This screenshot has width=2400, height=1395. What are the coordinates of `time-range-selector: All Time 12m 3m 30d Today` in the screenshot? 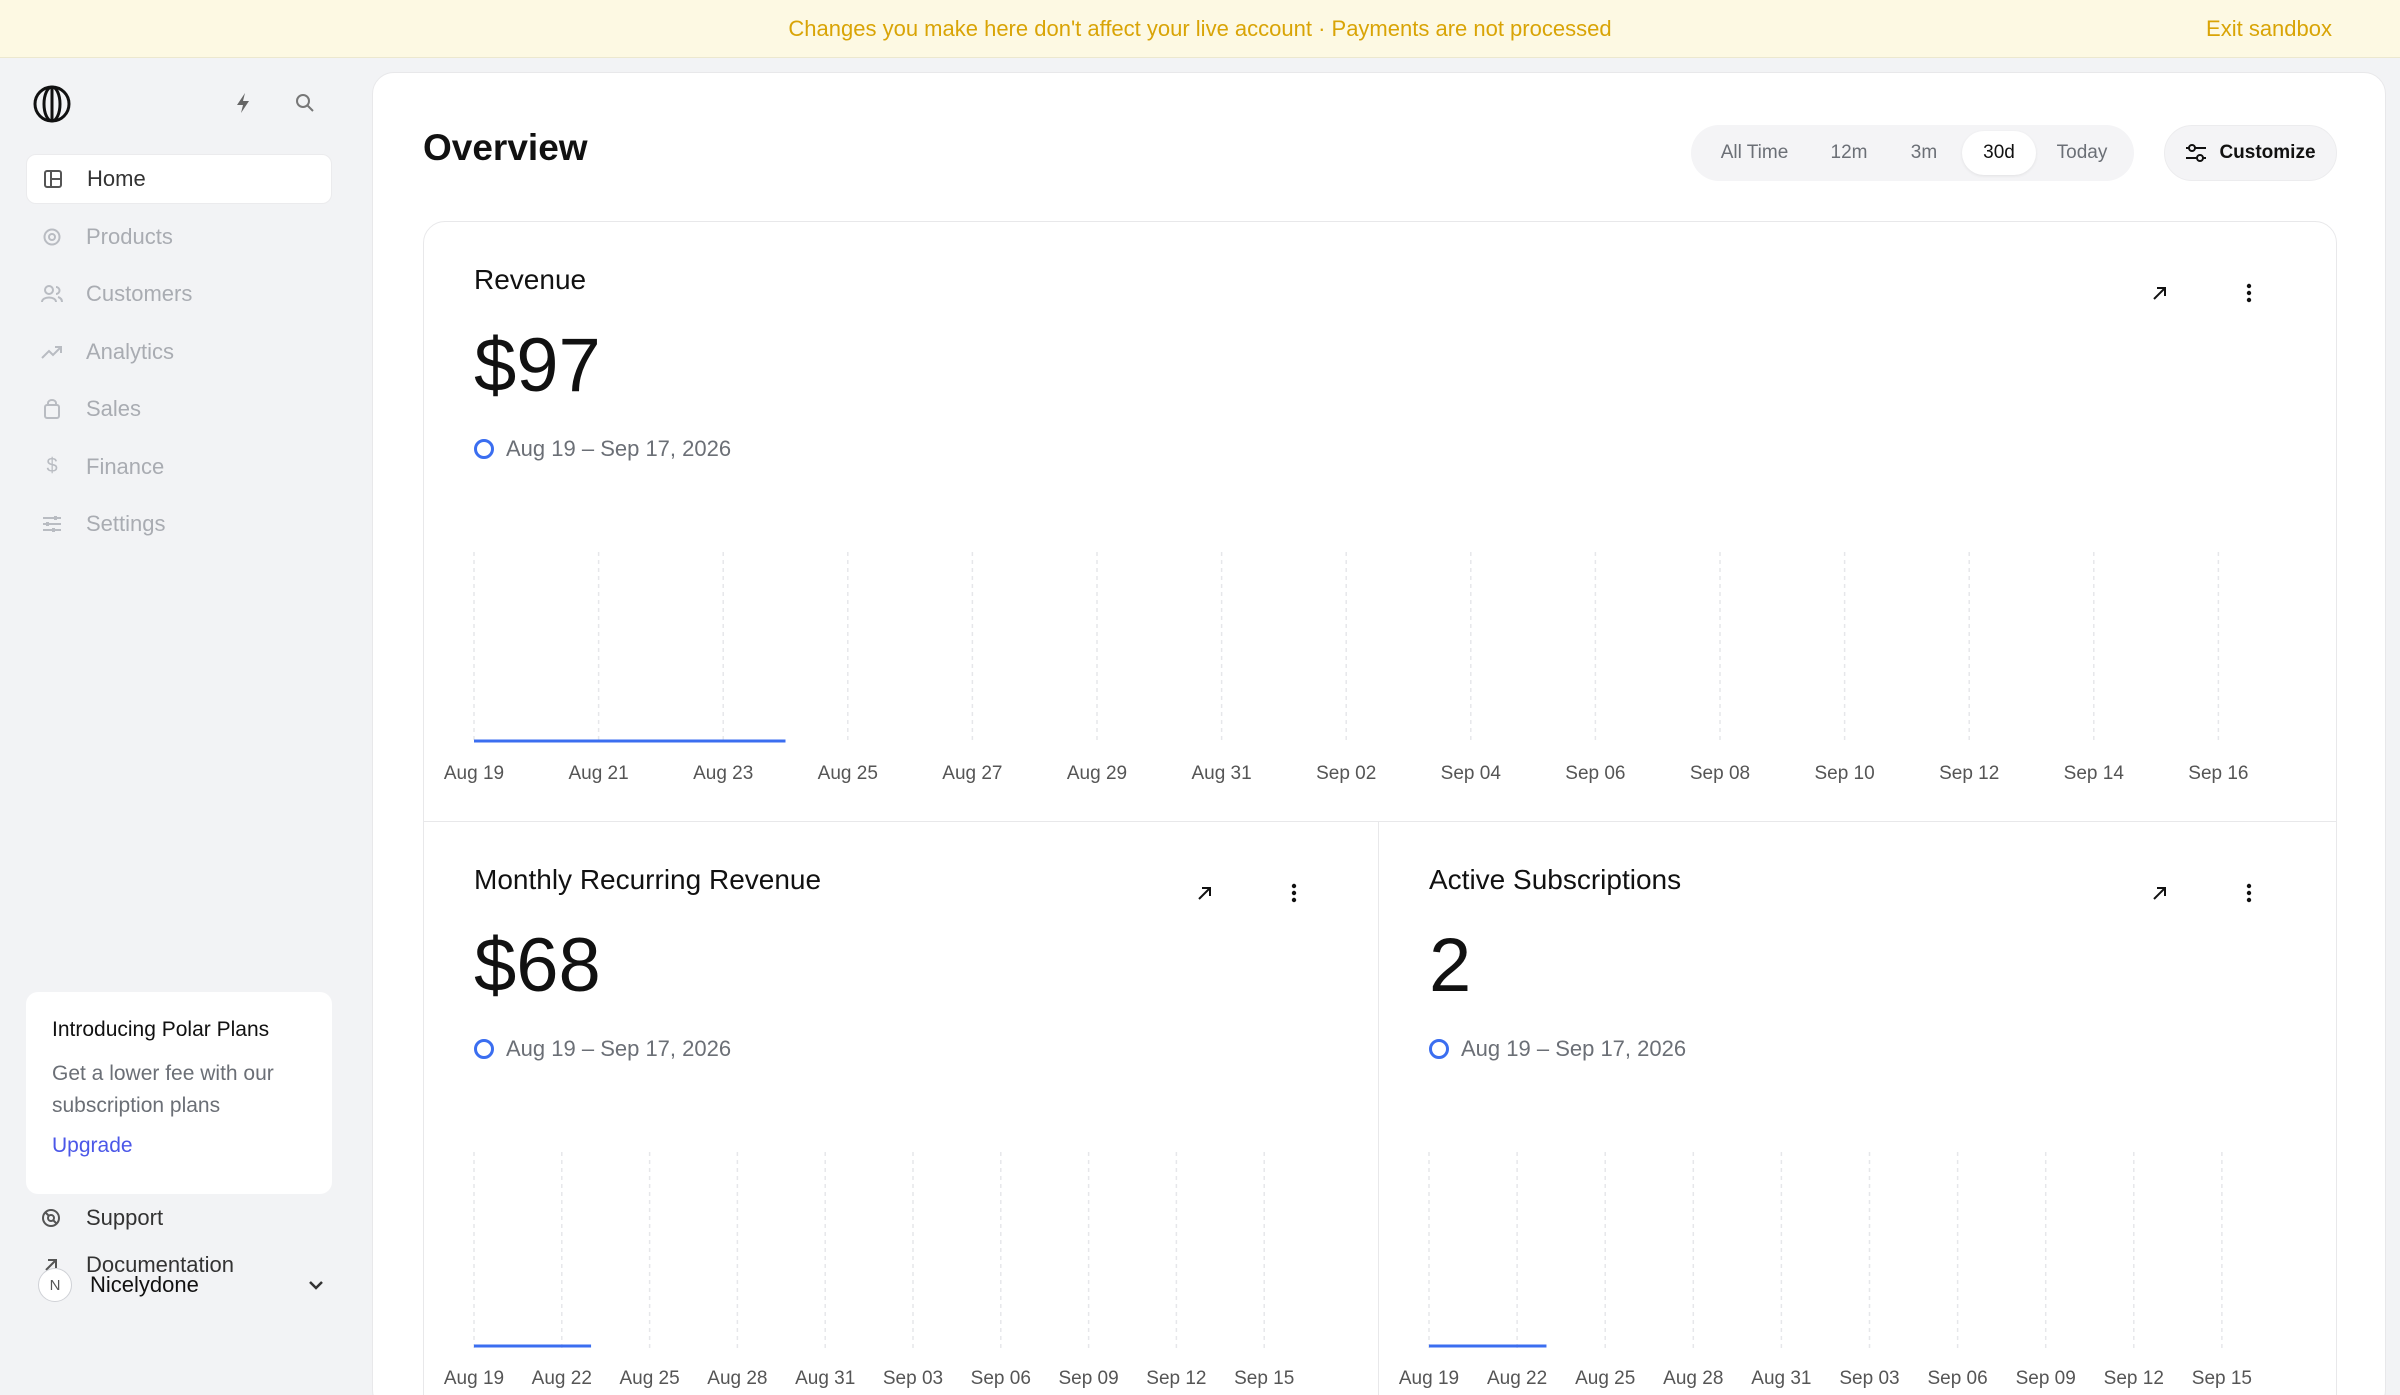 It's located at (1912, 153).